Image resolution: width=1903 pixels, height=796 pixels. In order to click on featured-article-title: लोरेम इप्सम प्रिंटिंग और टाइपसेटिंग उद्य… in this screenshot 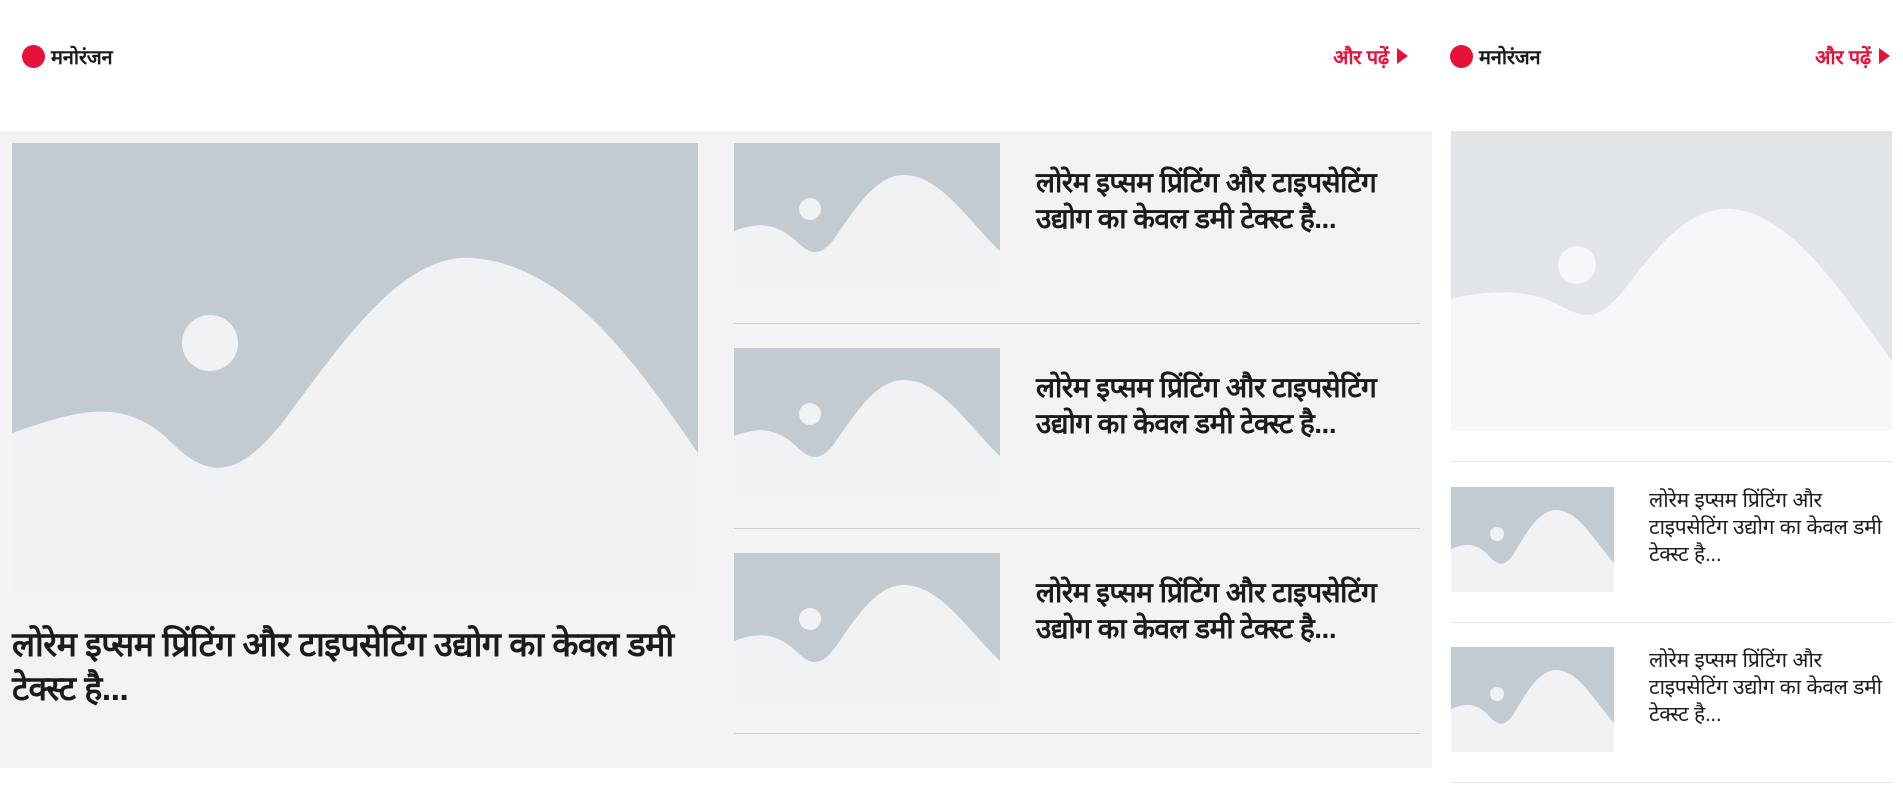, I will do `click(347, 667)`.